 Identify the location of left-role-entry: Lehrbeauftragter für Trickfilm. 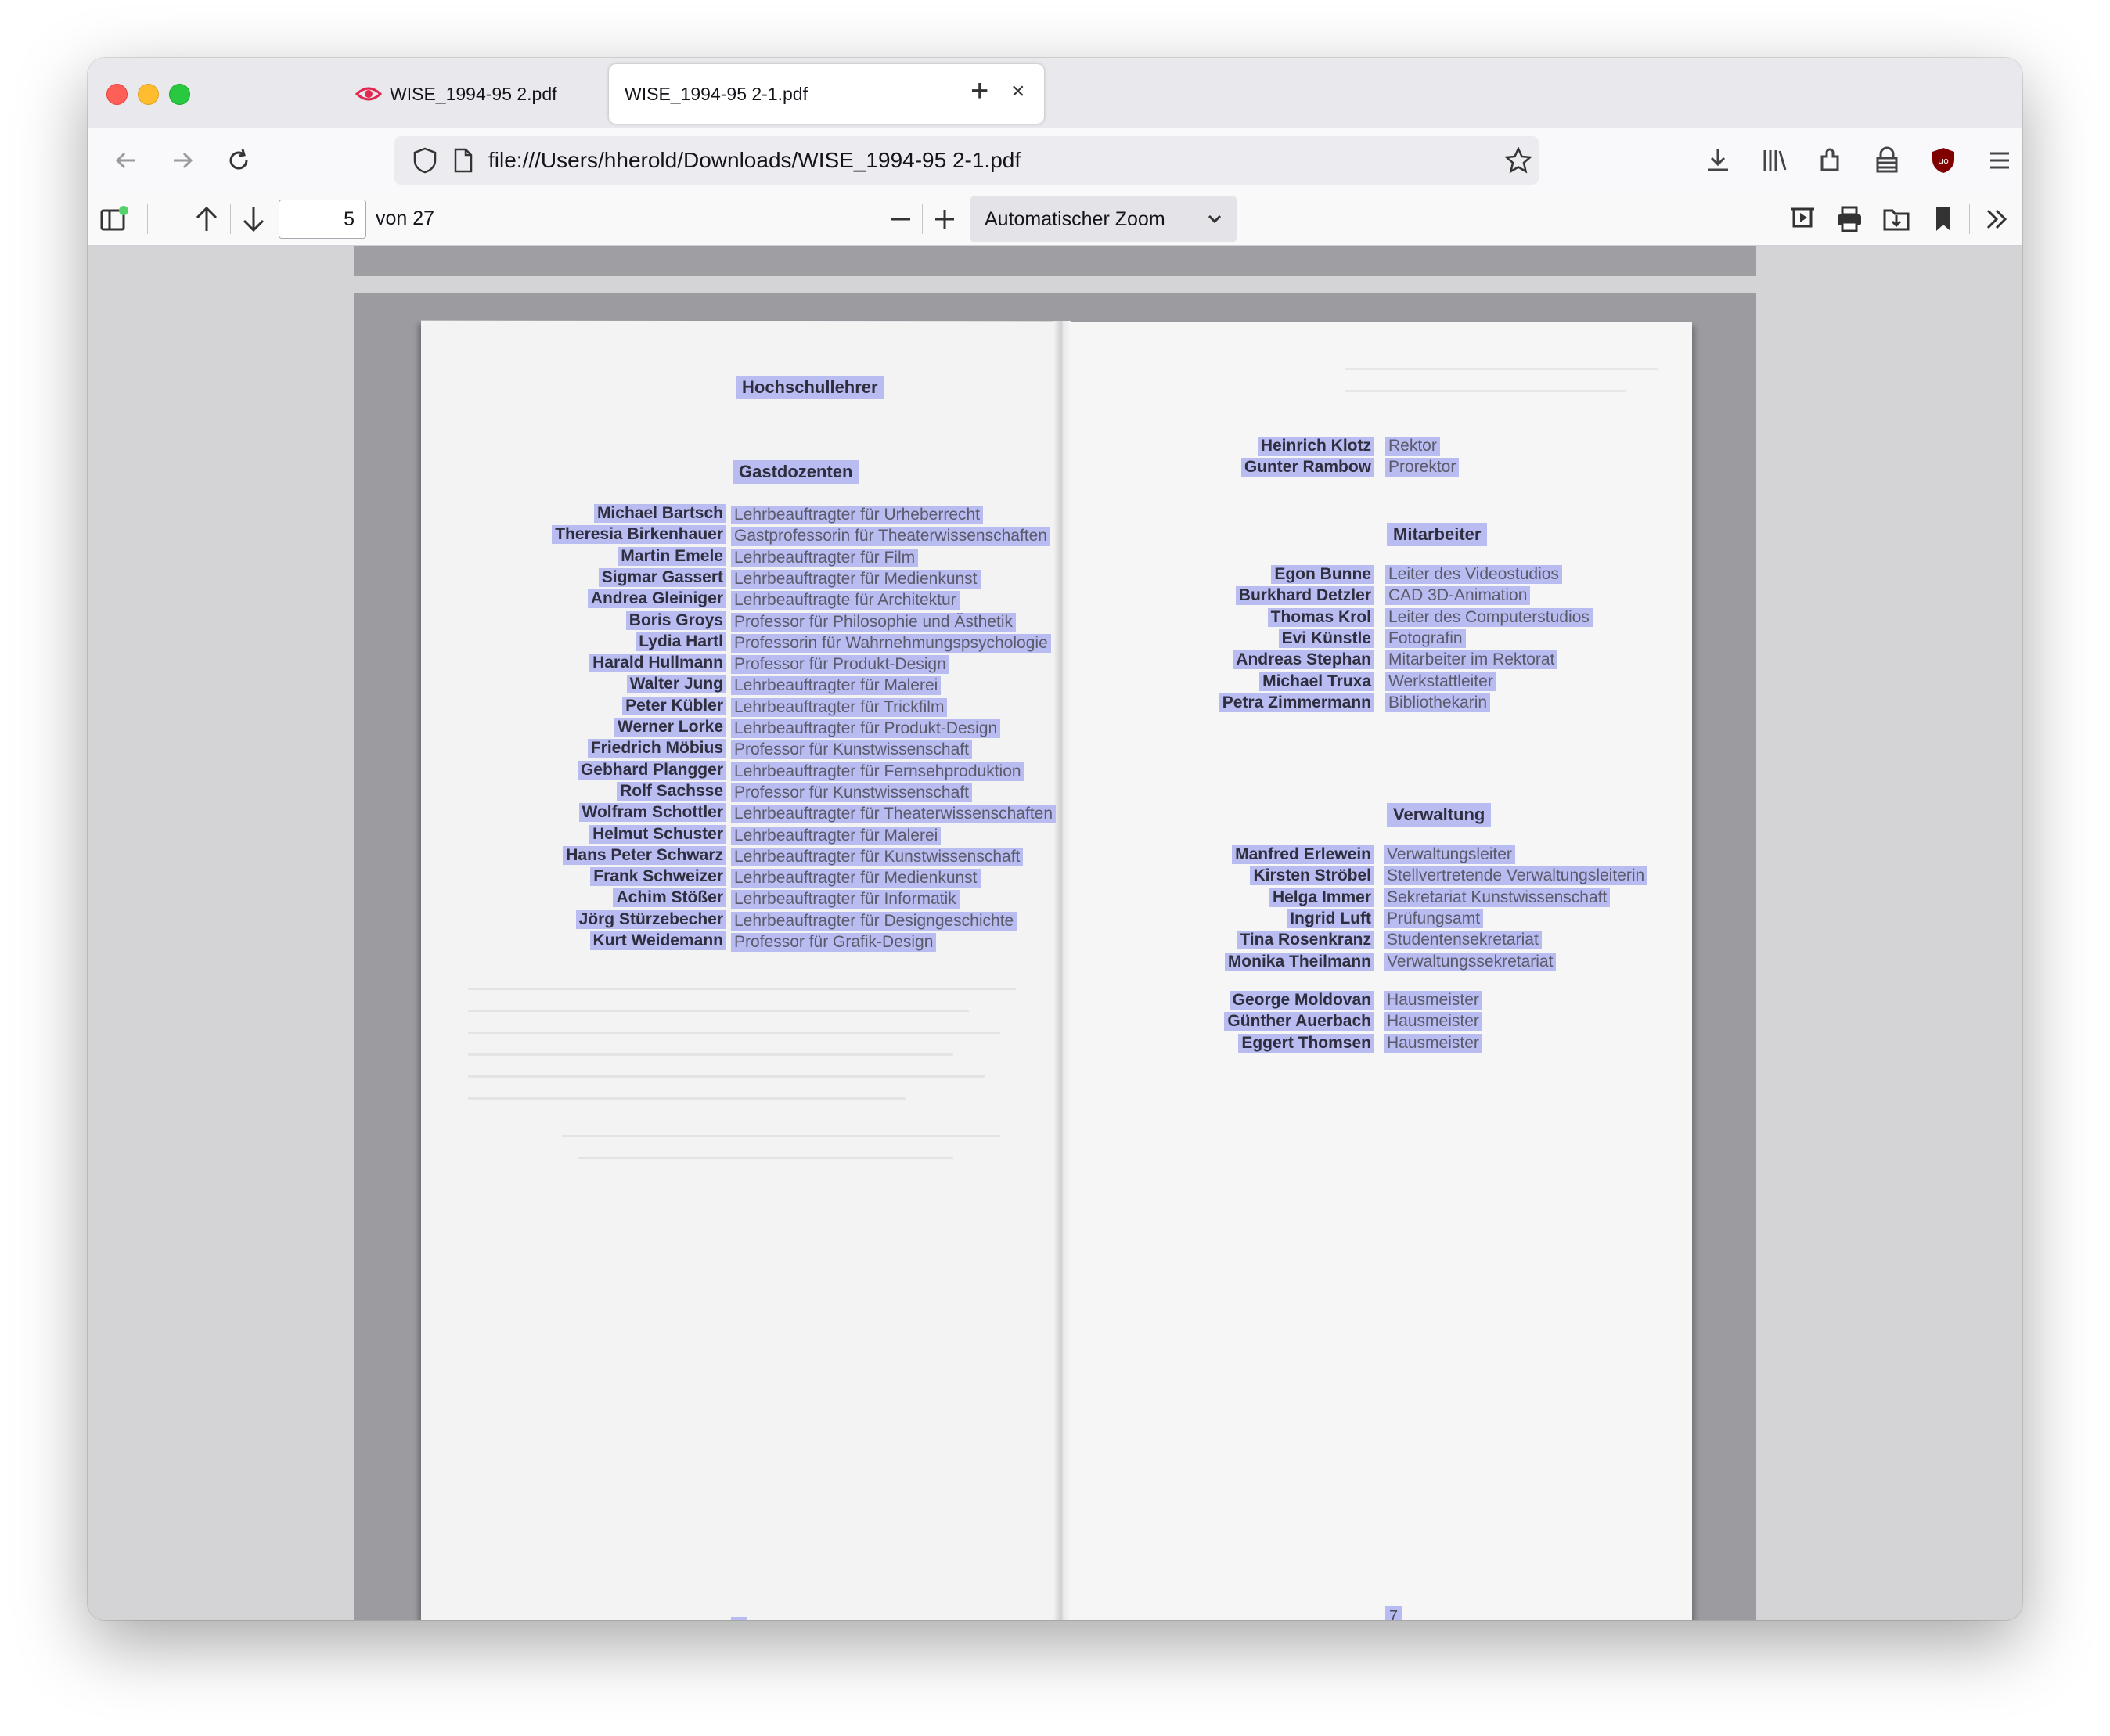
(839, 707).